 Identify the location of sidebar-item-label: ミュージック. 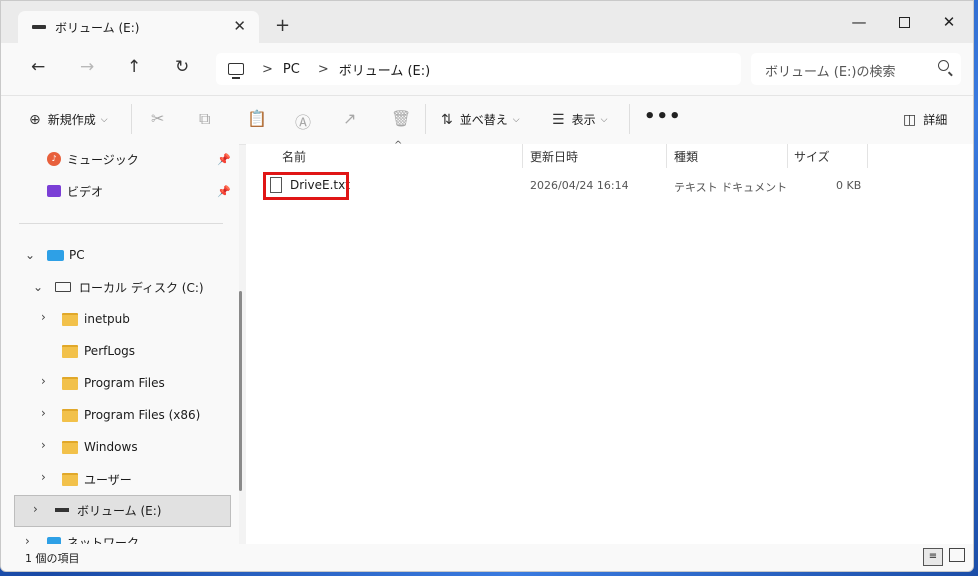
(103, 159).